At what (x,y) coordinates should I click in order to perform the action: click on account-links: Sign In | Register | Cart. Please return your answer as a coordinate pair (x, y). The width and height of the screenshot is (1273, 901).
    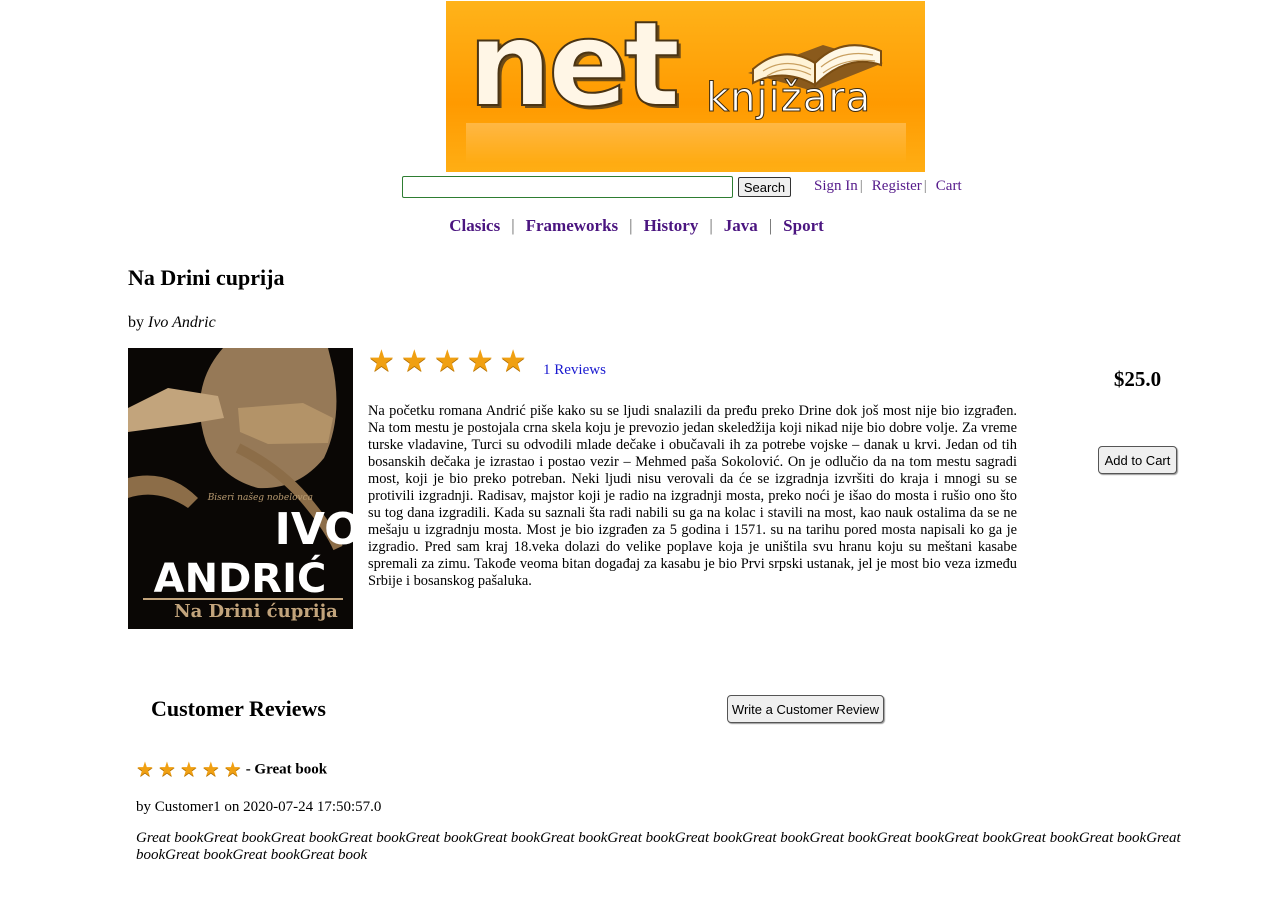
    Looking at the image, I should click on (888, 186).